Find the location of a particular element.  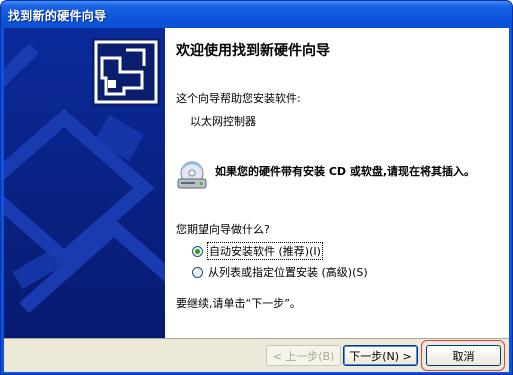

auto-install-radio is located at coordinates (197, 251).